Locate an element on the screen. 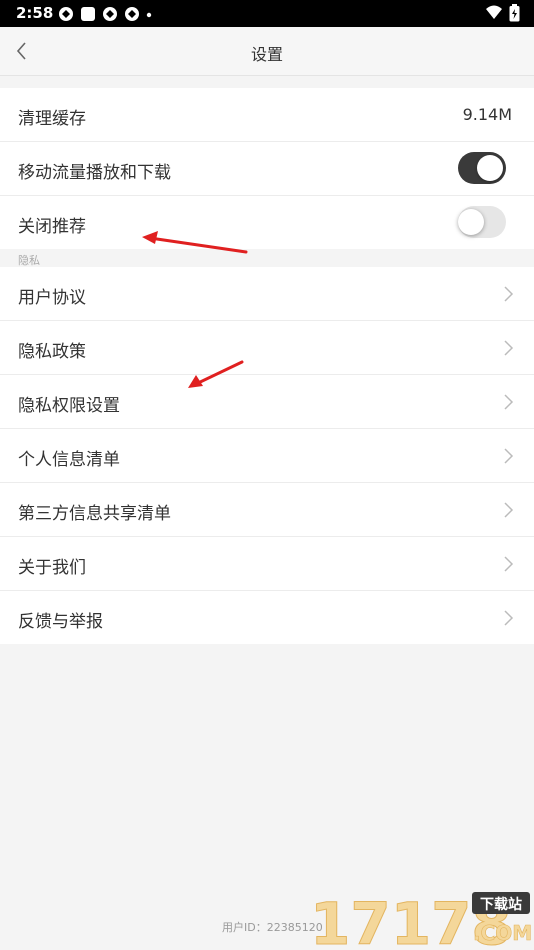 This screenshot has height=950, width=534. list-item-label: 个人信息清单 is located at coordinates (69, 460).